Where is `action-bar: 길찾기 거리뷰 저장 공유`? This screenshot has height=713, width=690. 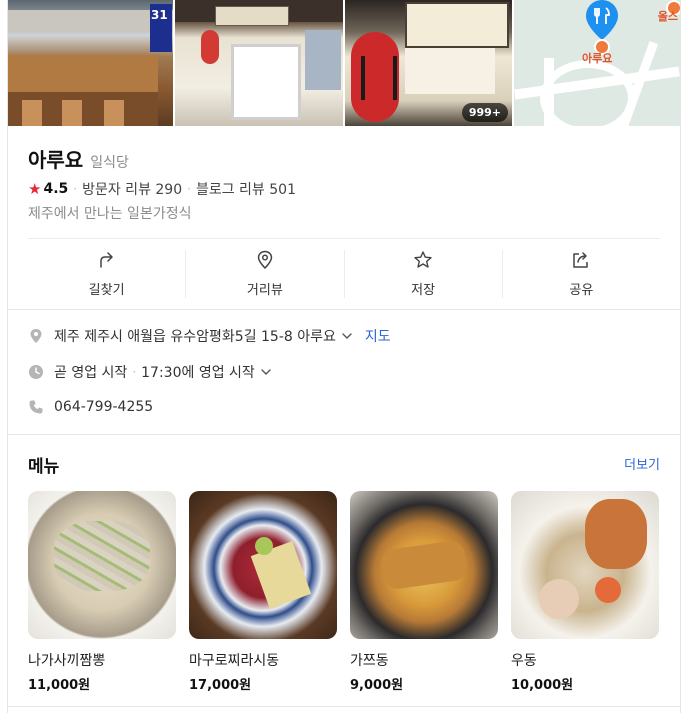 action-bar: 길찾기 거리뷰 저장 공유 is located at coordinates (344, 274).